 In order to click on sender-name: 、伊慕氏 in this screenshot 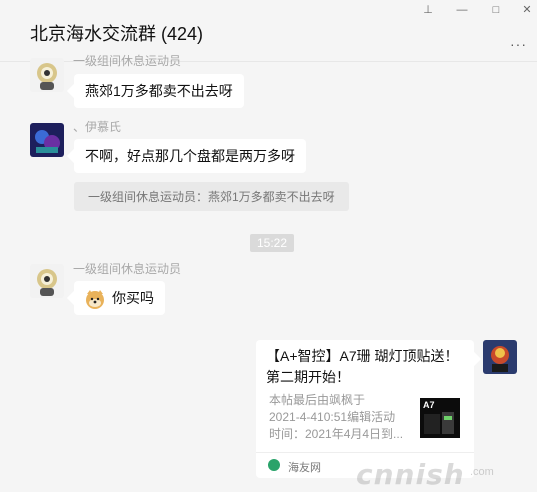, I will do `click(97, 127)`.